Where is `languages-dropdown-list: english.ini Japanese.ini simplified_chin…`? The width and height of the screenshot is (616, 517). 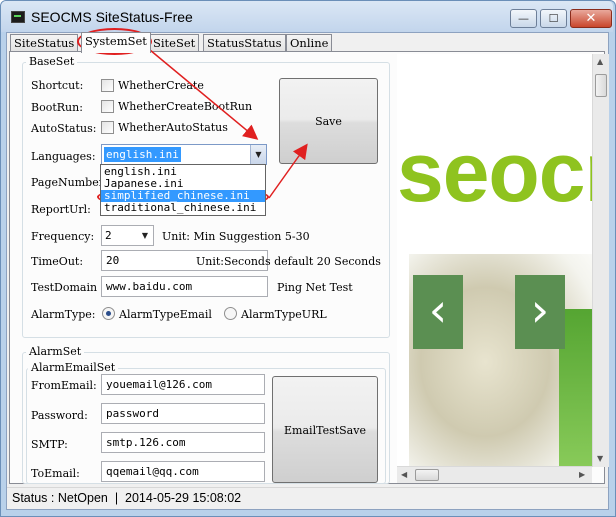 languages-dropdown-list: english.ini Japanese.ini simplified_chin… is located at coordinates (183, 190).